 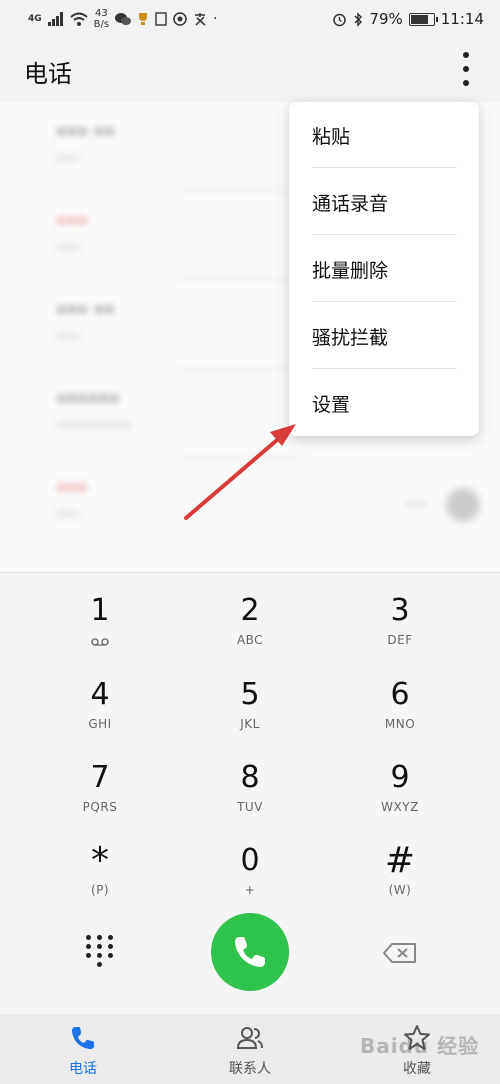 I want to click on clock: 11:14, so click(x=462, y=19).